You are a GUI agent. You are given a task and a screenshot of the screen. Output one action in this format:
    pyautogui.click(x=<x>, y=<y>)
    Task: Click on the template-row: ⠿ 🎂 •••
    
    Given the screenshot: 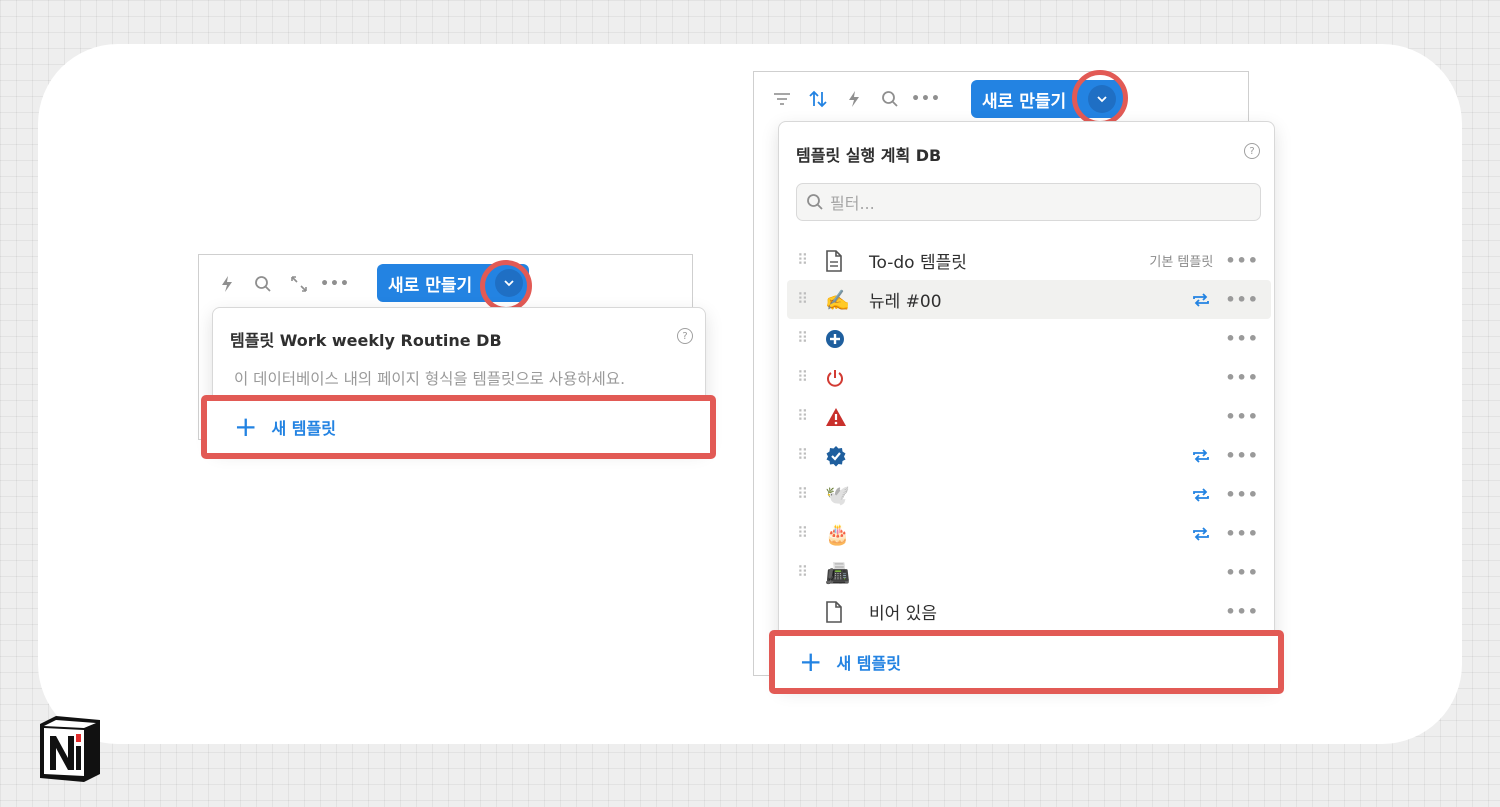 What is the action you would take?
    pyautogui.click(x=1029, y=533)
    